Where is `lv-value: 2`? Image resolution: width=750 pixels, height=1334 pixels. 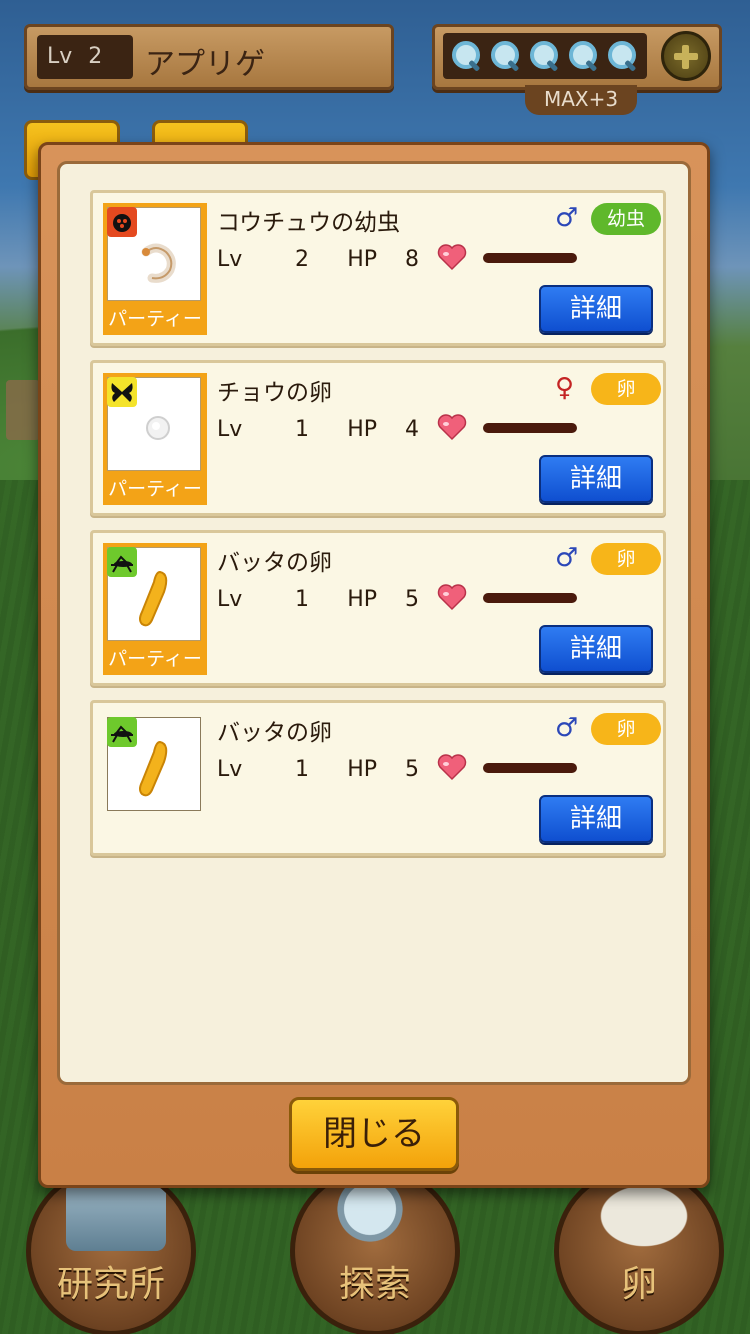 lv-value: 2 is located at coordinates (302, 259).